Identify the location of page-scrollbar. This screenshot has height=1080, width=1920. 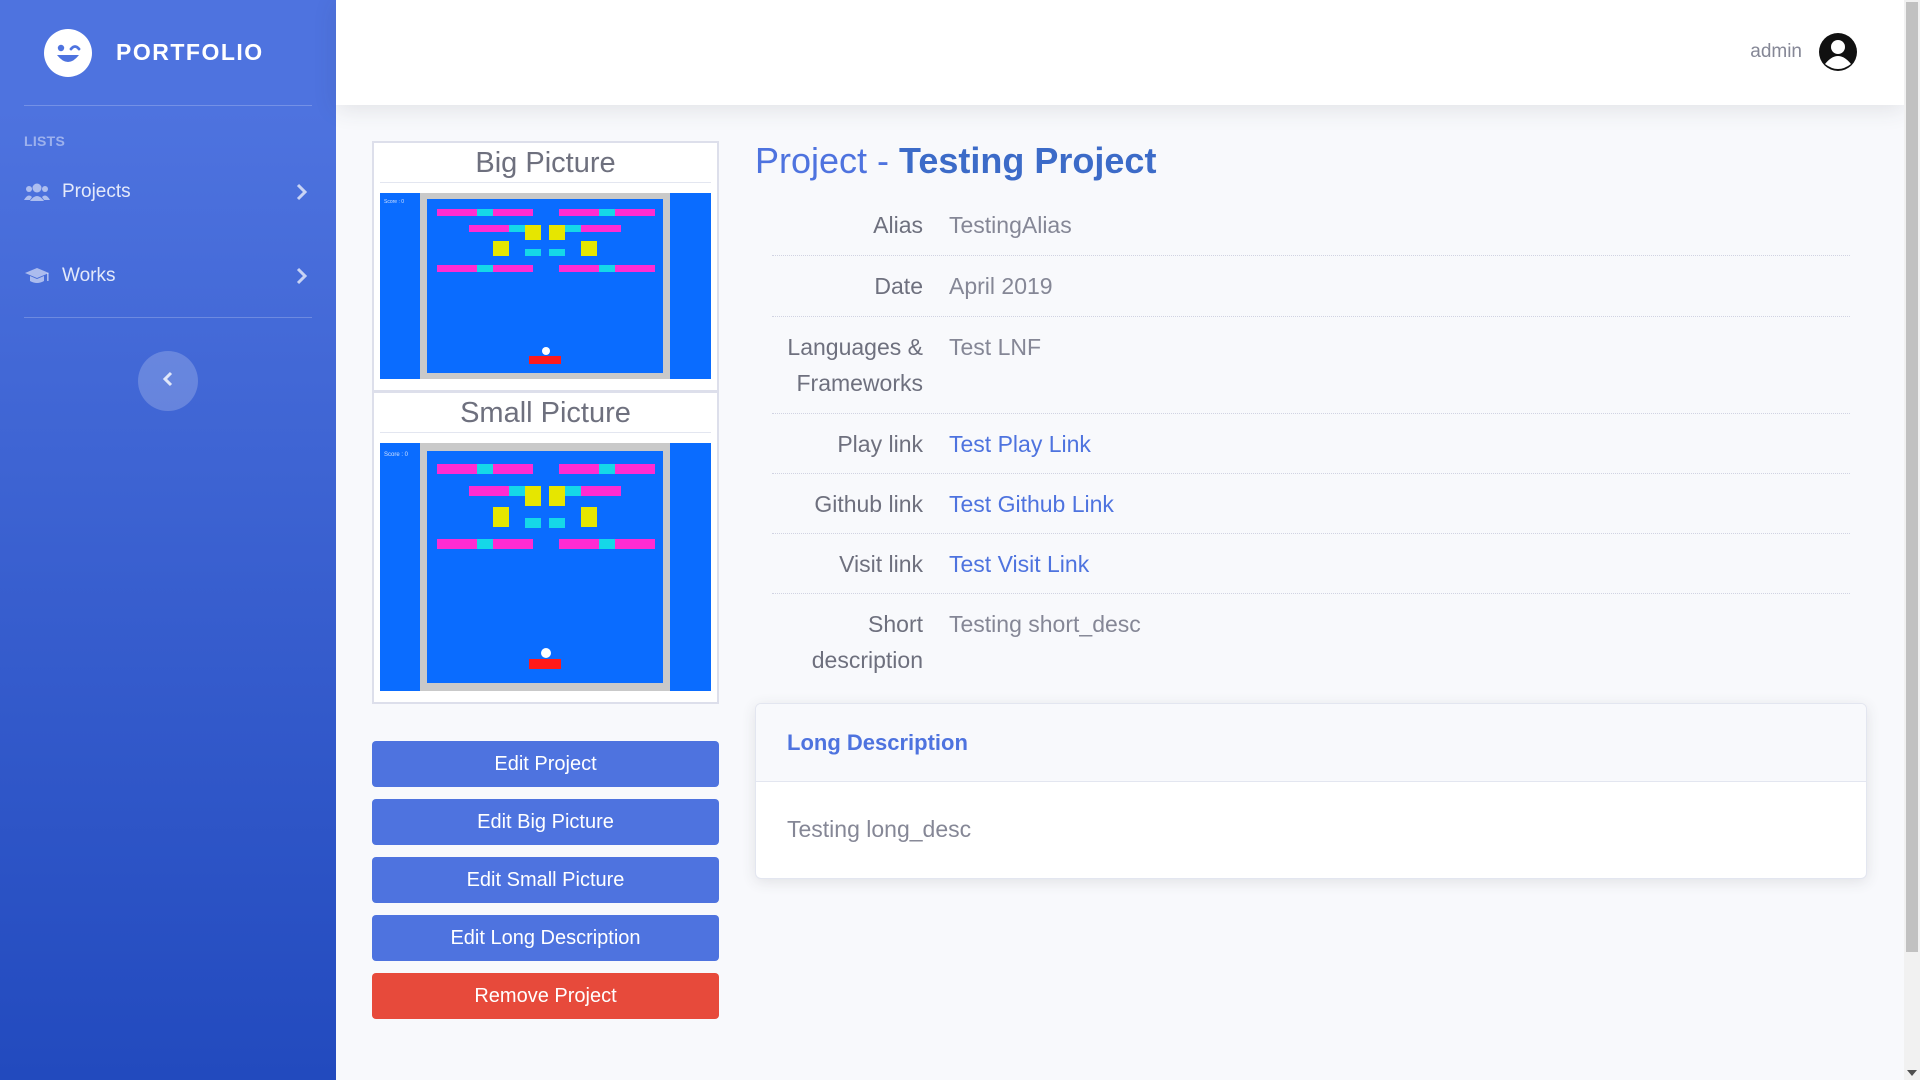
(1912, 540).